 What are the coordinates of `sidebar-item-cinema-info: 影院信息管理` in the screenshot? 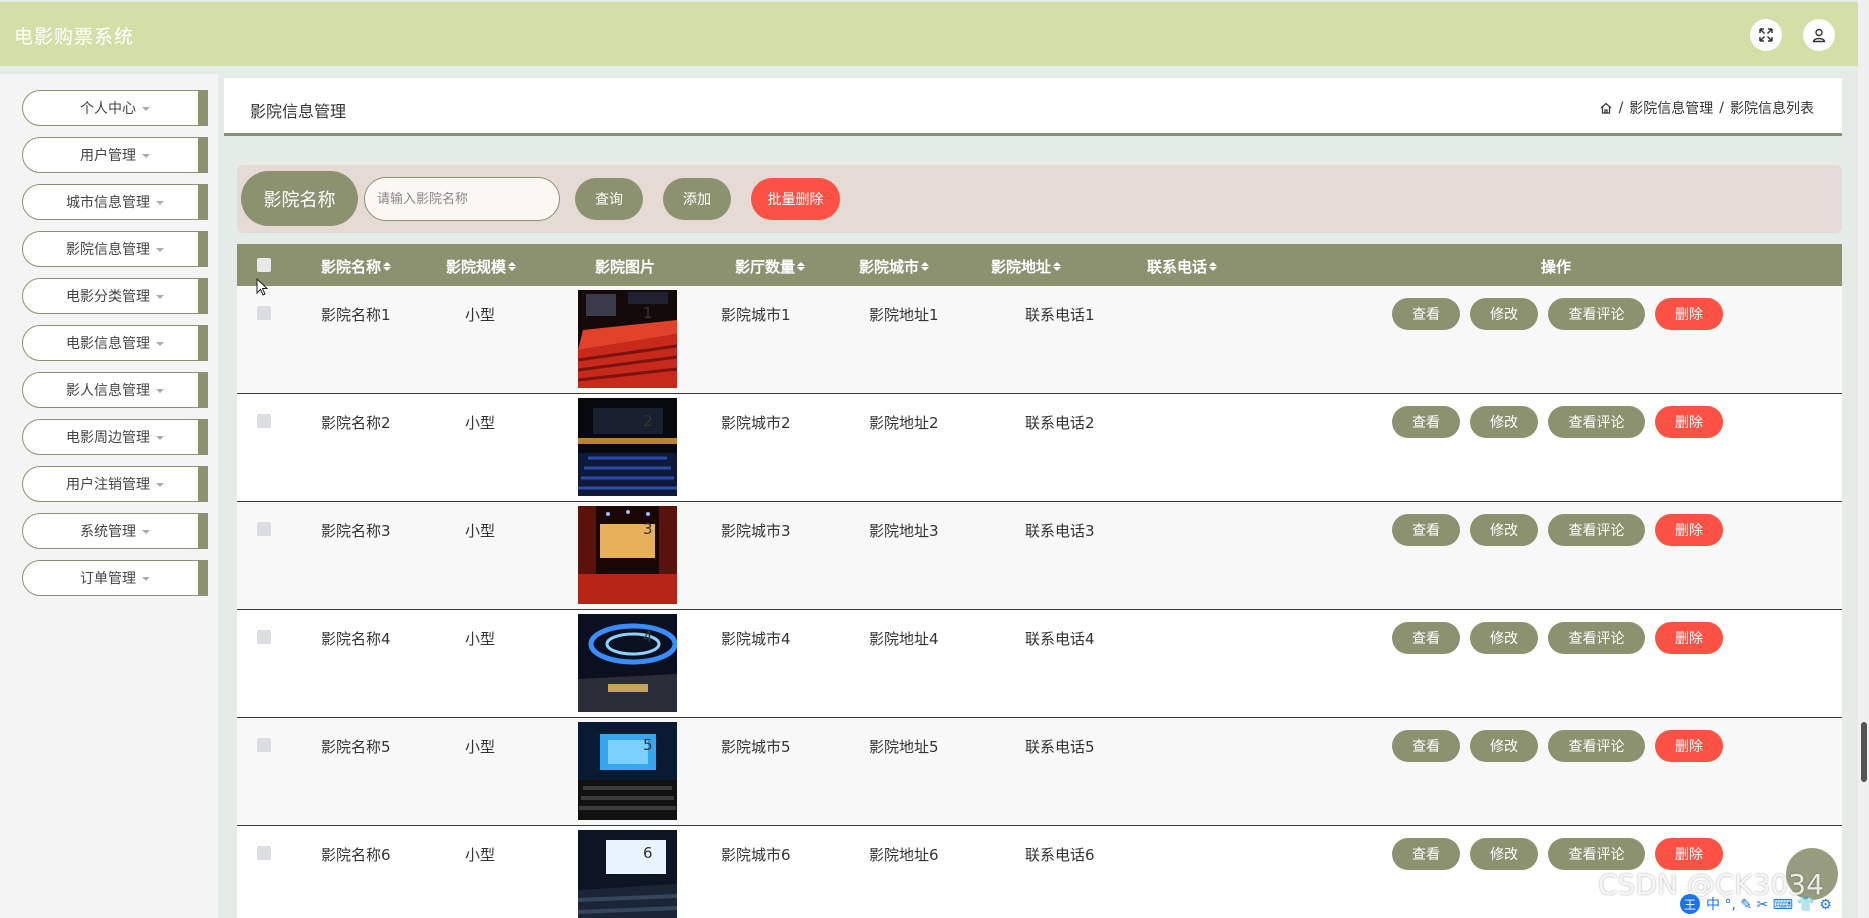 It's located at (115, 249).